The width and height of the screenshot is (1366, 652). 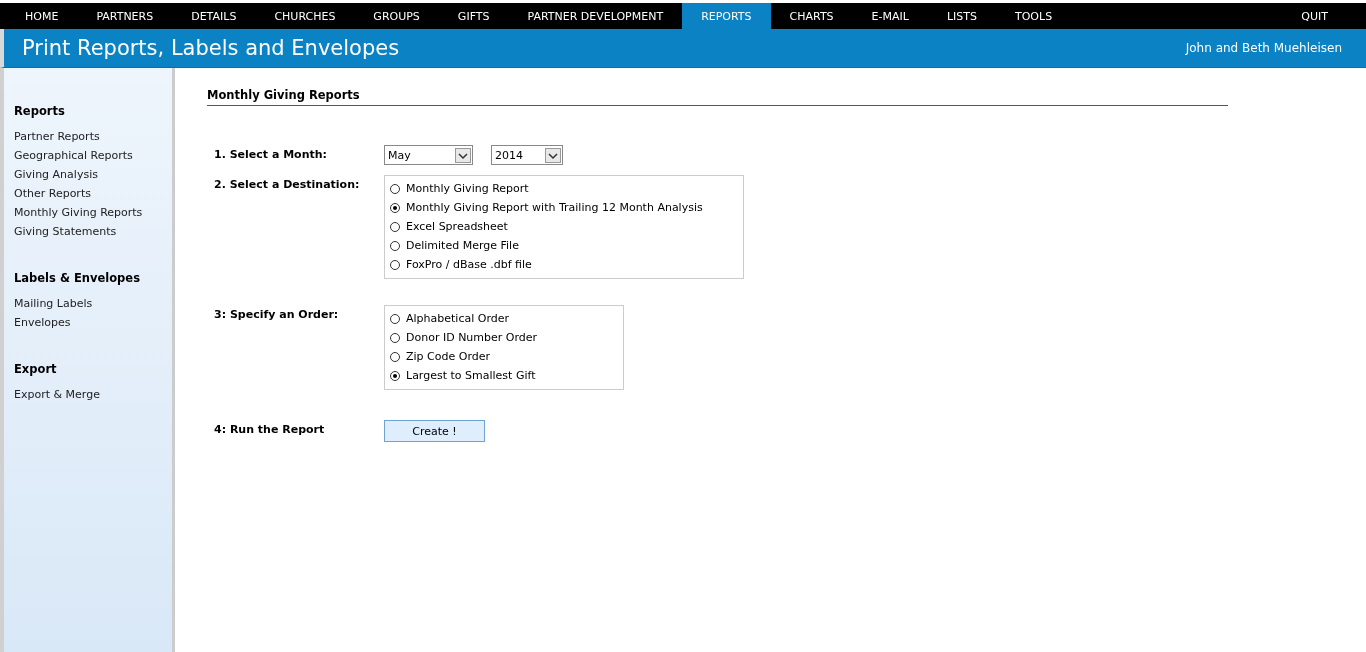 I want to click on option-label: Donor ID Number Order, so click(x=472, y=337).